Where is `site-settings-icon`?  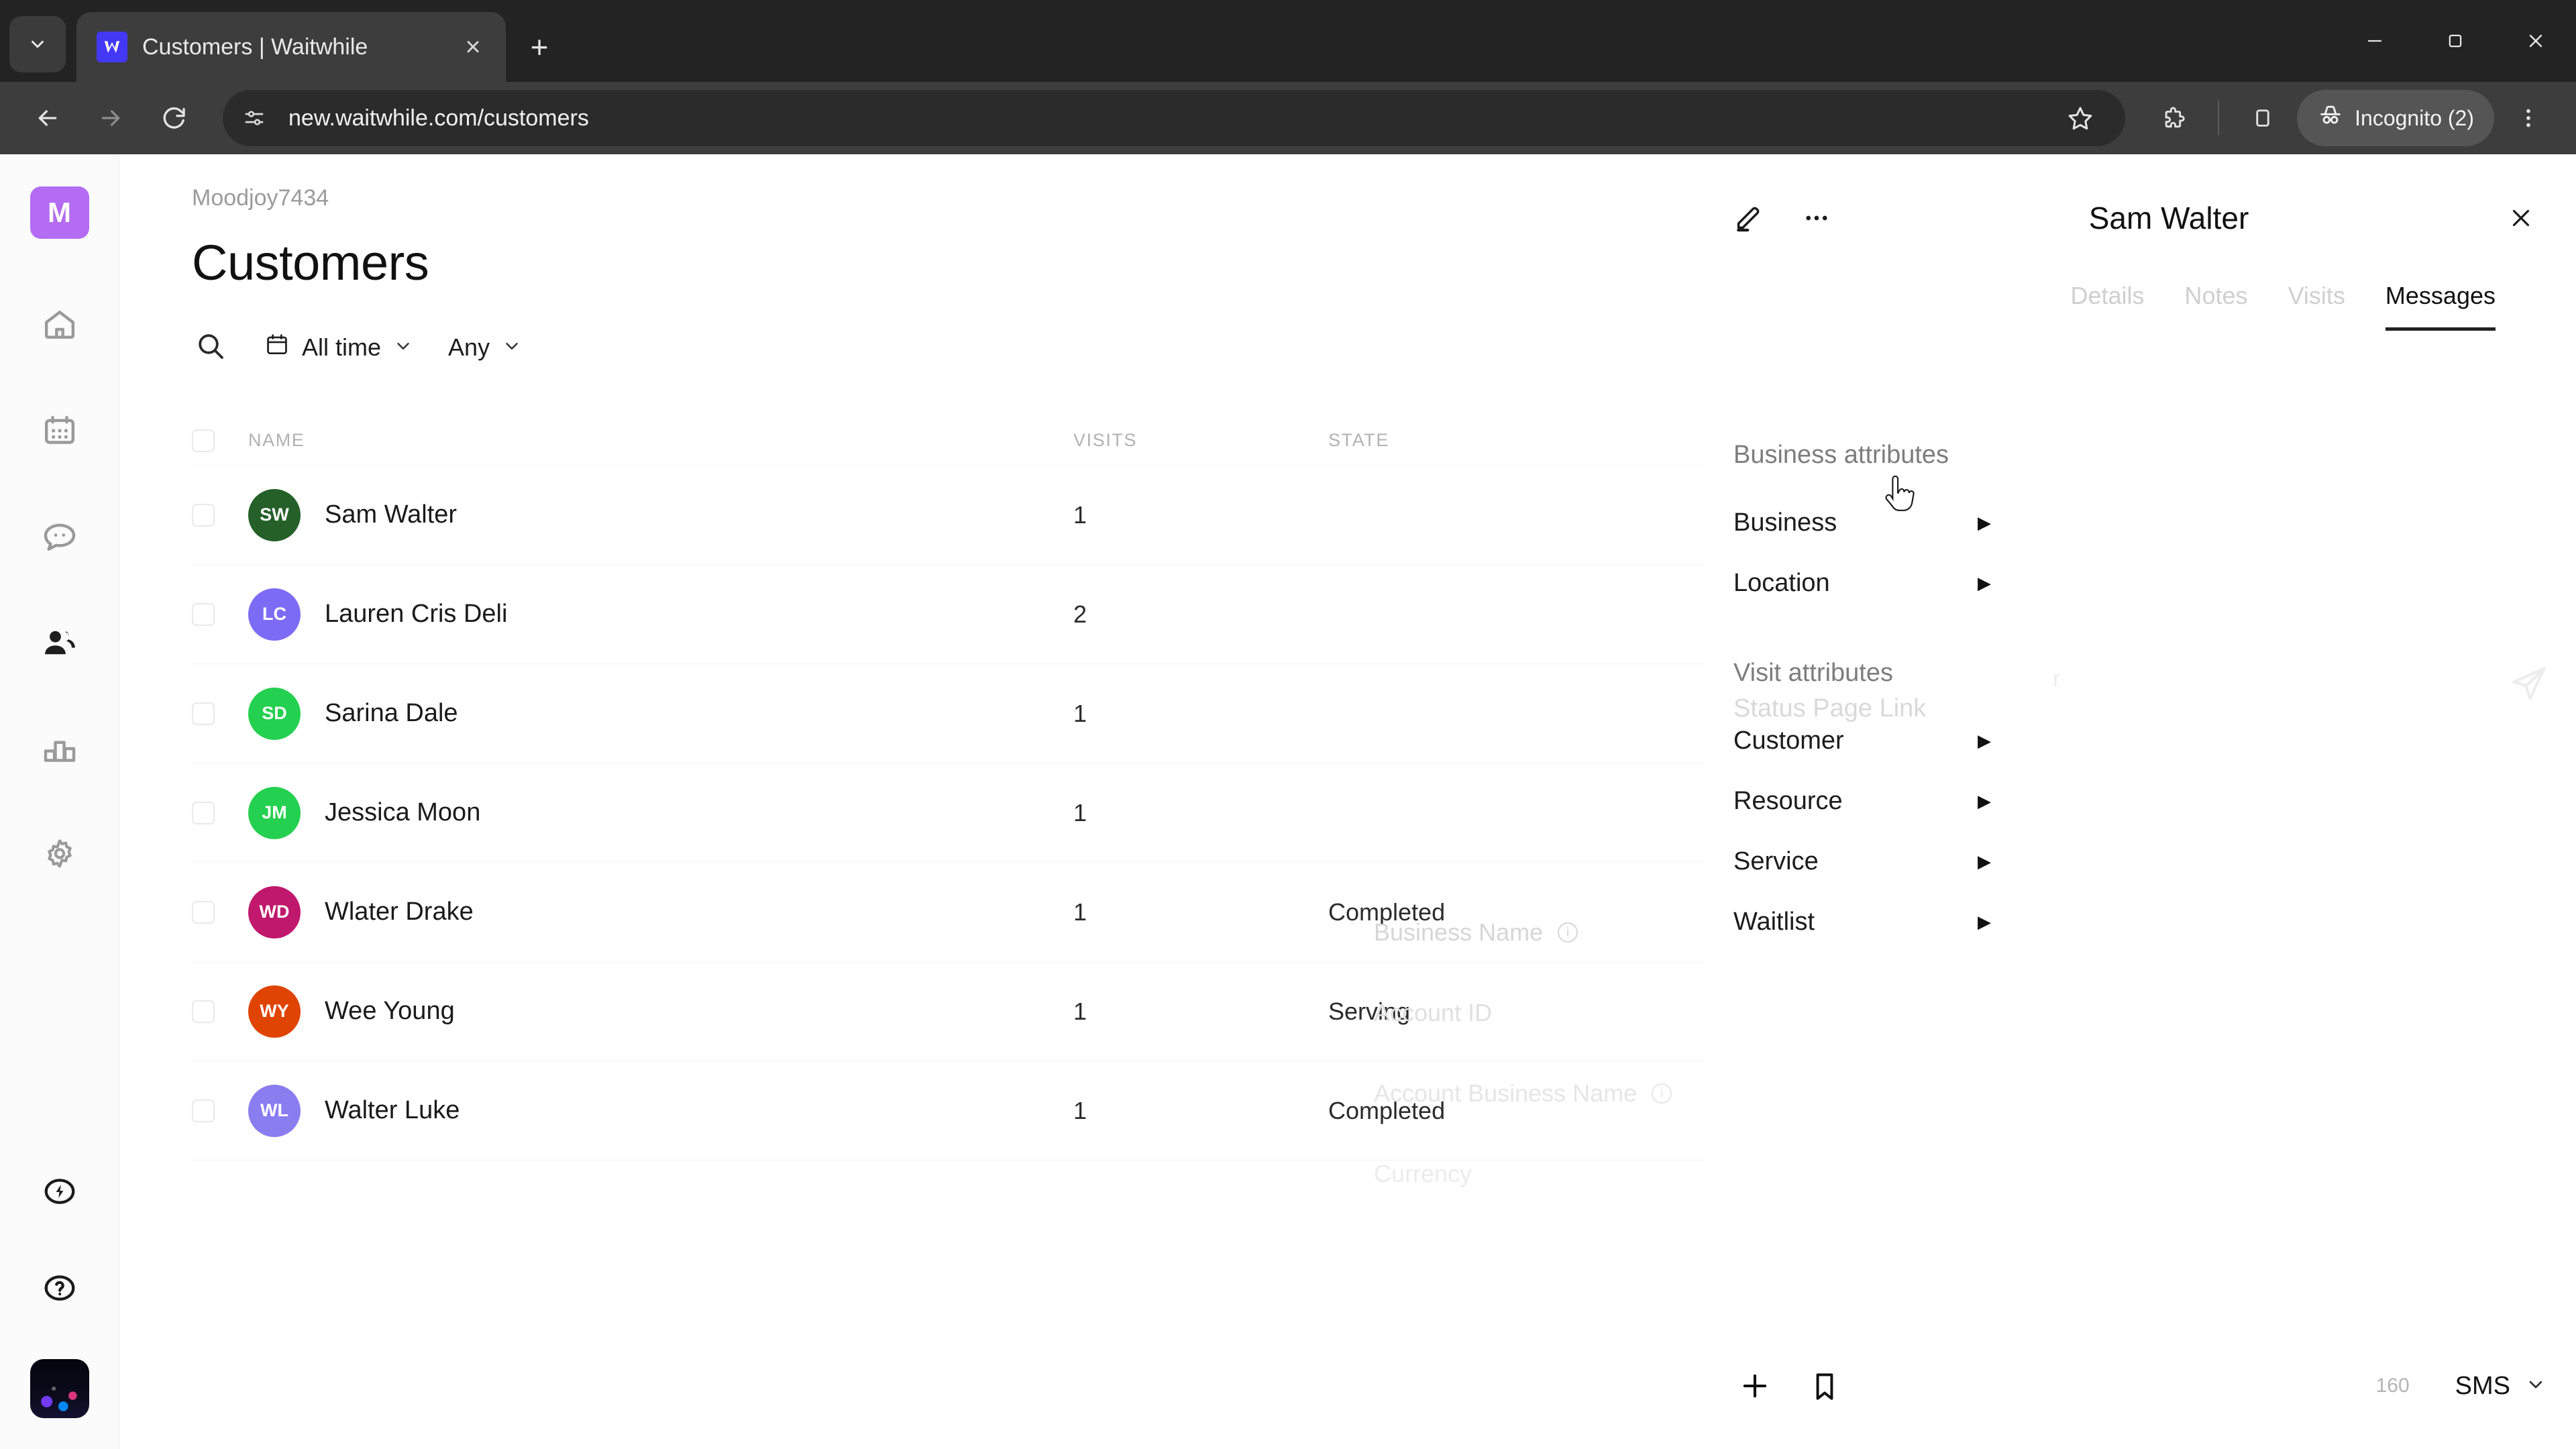
site-settings-icon is located at coordinates (254, 118).